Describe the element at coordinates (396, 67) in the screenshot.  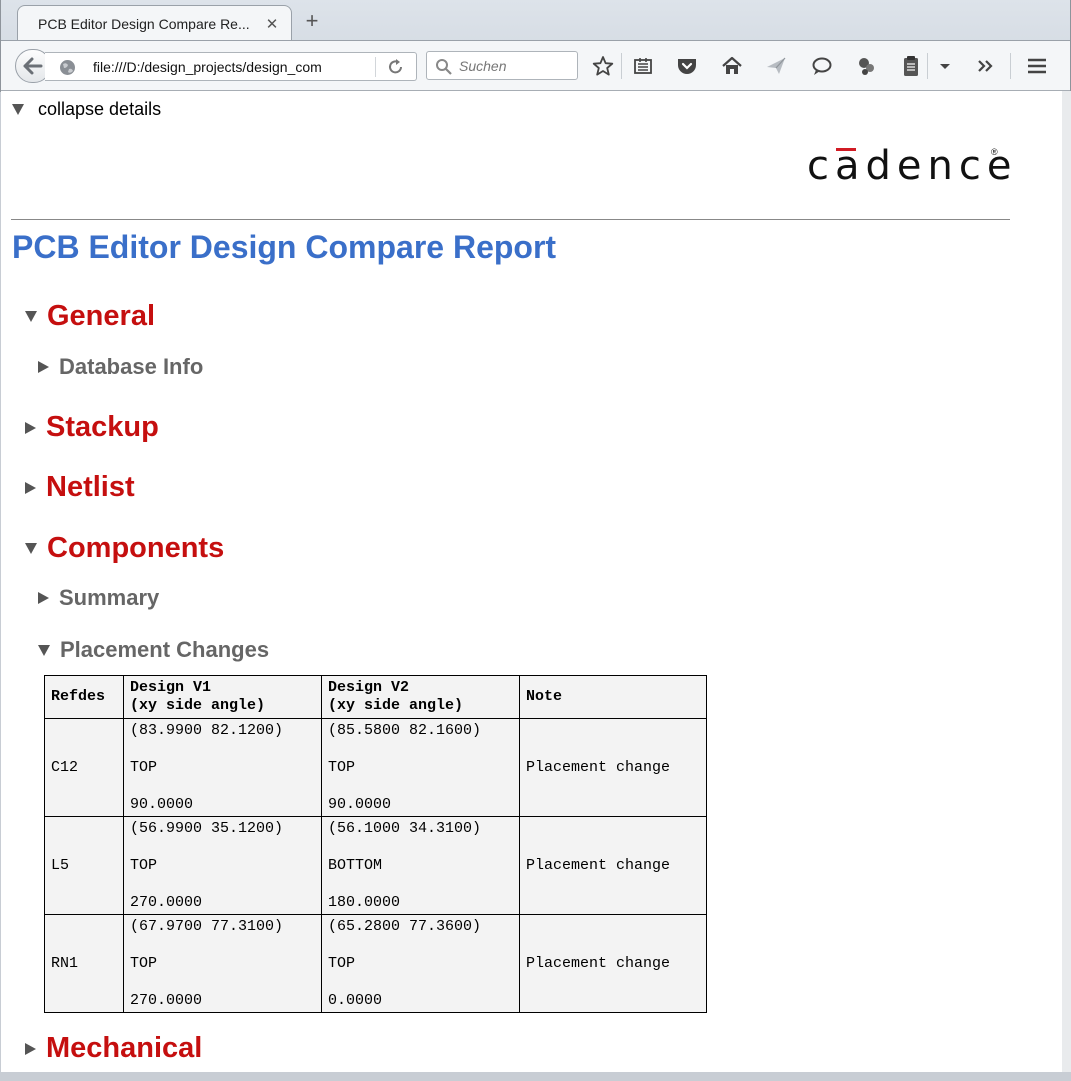
I see `reload-icon` at that location.